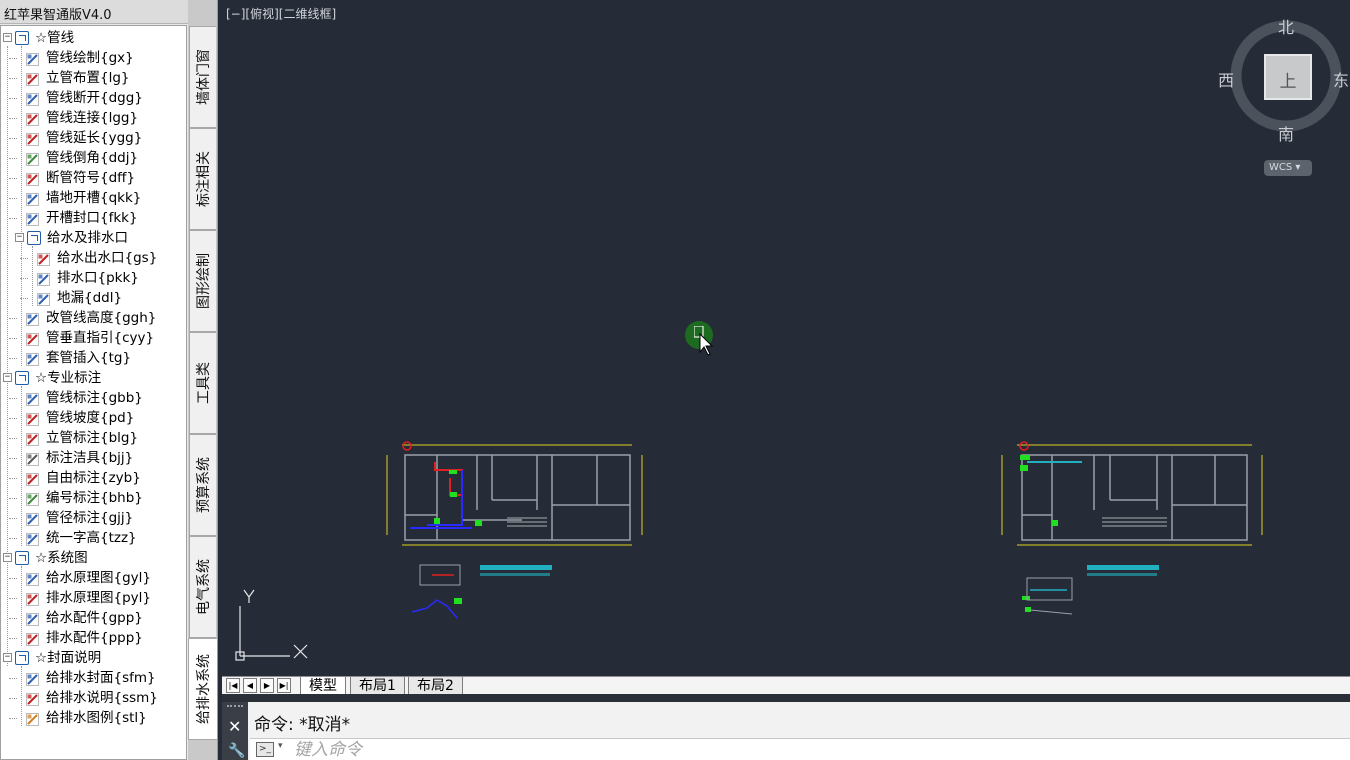 The height and width of the screenshot is (760, 1350). Describe the element at coordinates (93, 538) in the screenshot. I see `tree-item: 统一字高{tzz}` at that location.